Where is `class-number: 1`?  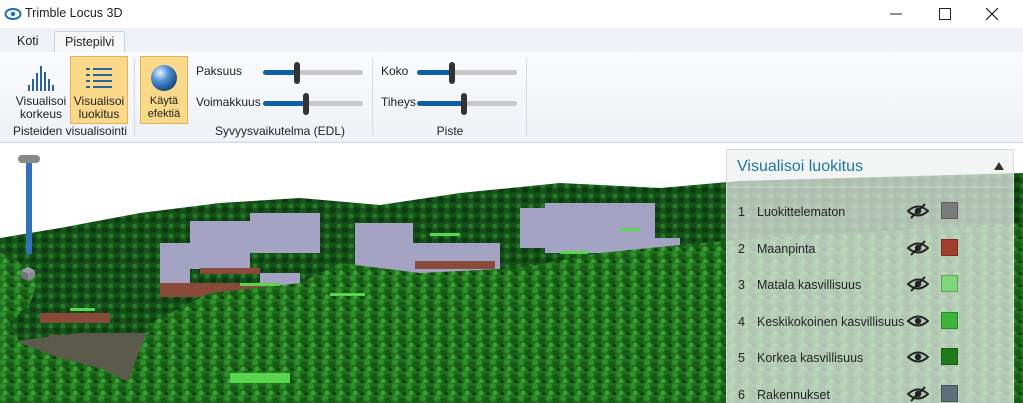
class-number: 1 is located at coordinates (741, 212).